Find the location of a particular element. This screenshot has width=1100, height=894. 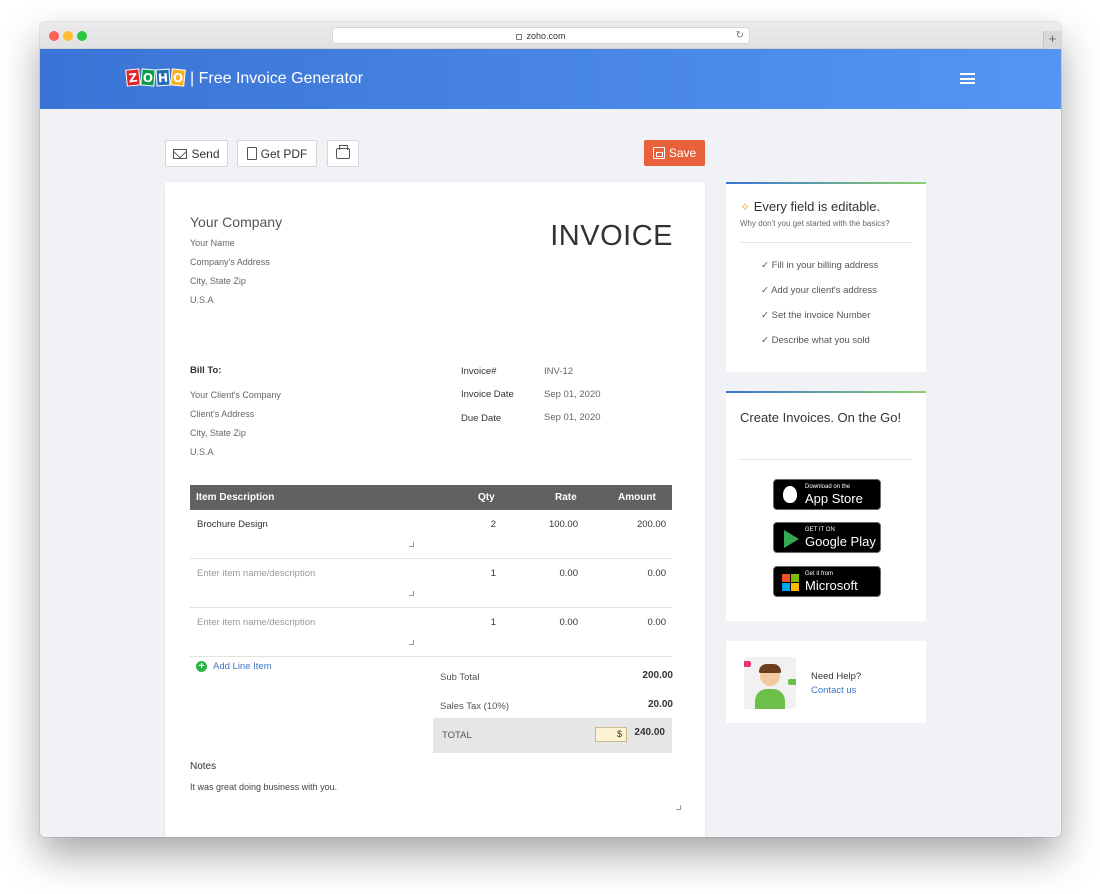

sub-total-label: Sub Total is located at coordinates (460, 677).